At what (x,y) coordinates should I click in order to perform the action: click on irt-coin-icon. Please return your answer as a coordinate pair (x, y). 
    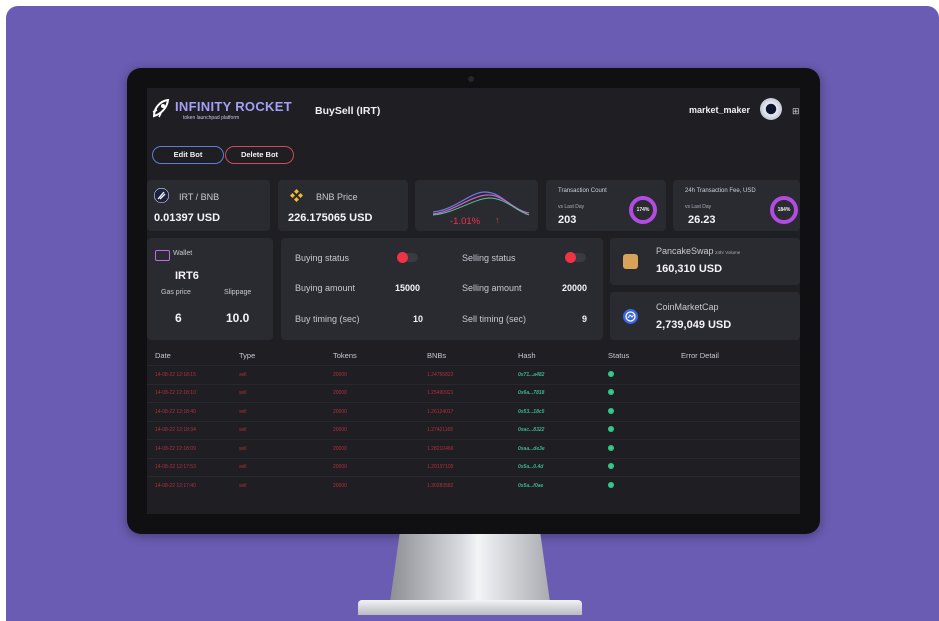
    Looking at the image, I should click on (161, 195).